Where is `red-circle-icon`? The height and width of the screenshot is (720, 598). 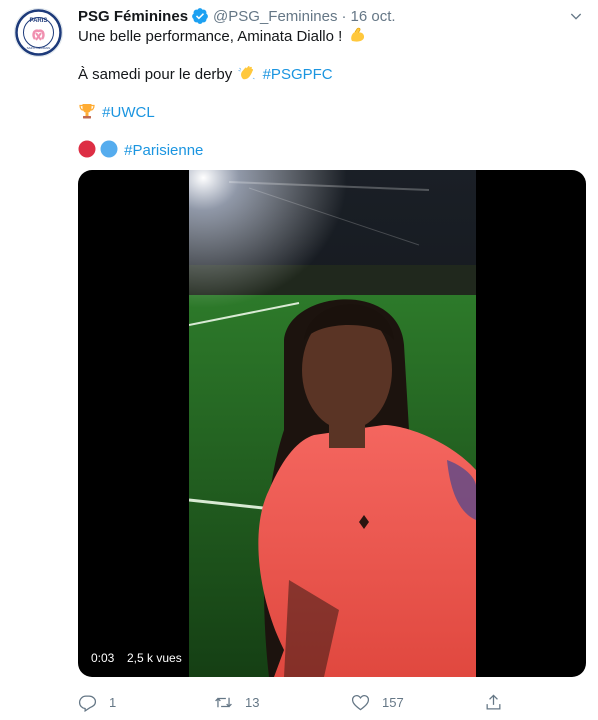
red-circle-icon is located at coordinates (87, 149).